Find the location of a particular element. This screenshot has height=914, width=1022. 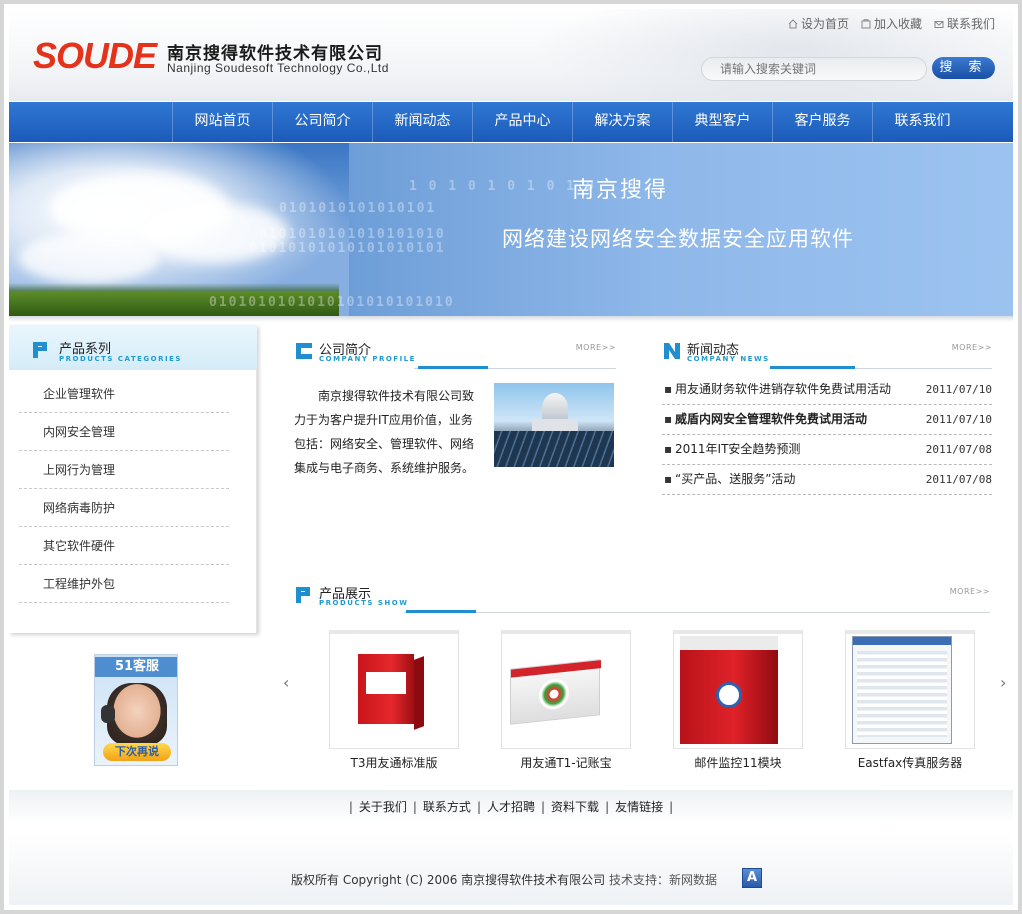

product-card: 邮件监控11模块 is located at coordinates (739, 705).